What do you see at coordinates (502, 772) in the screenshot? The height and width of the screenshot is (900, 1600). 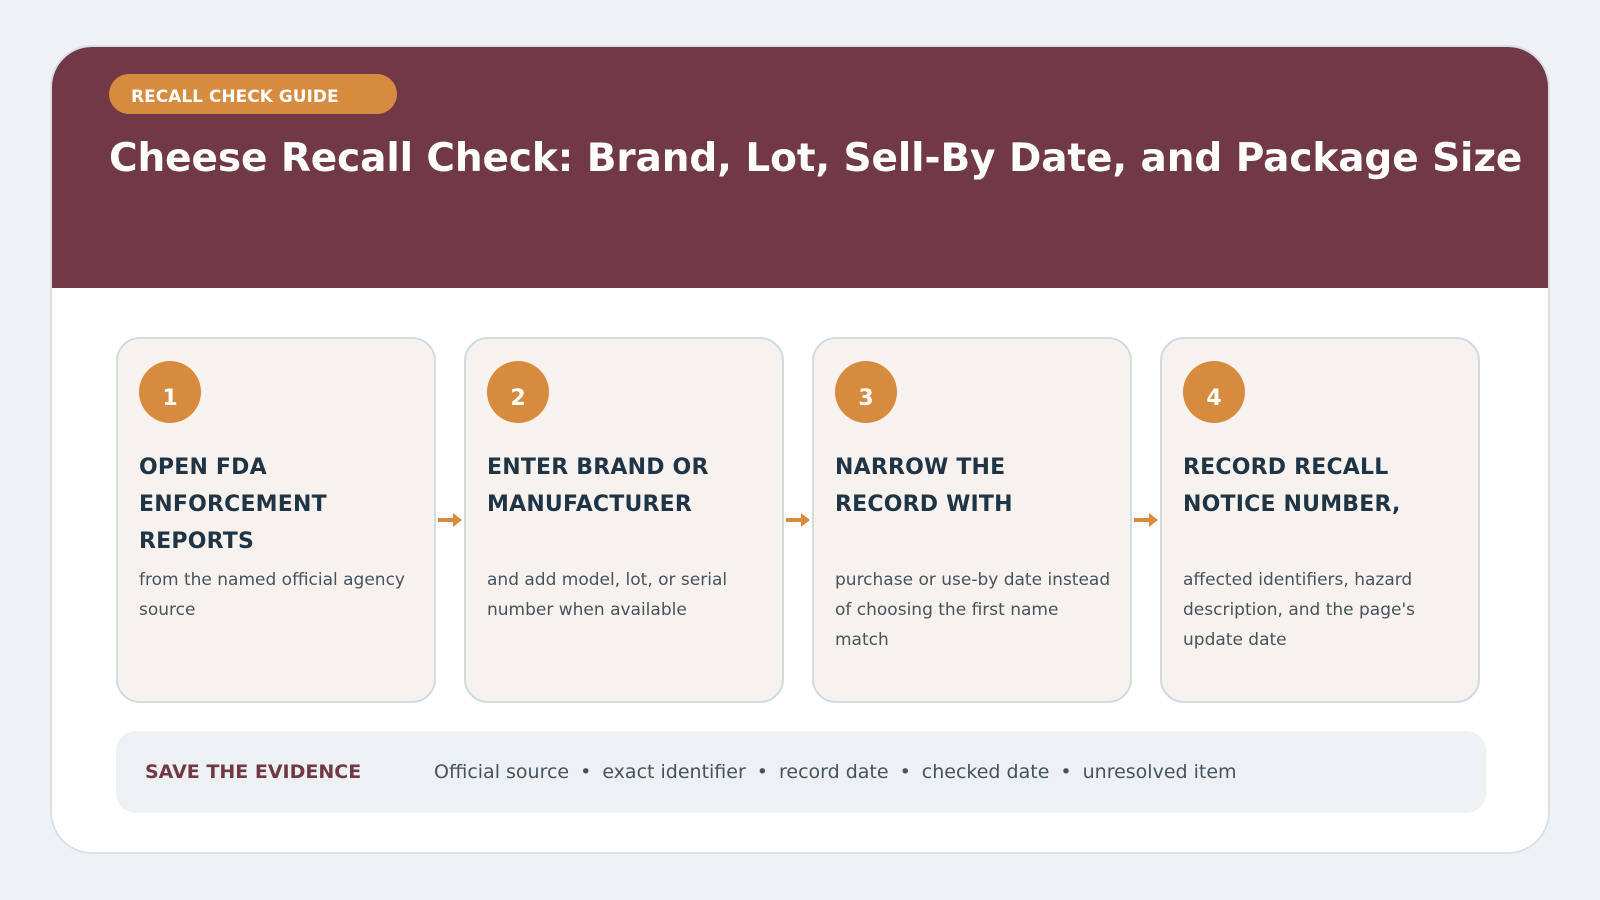 I see `evidence-item-official-source: Official source` at bounding box center [502, 772].